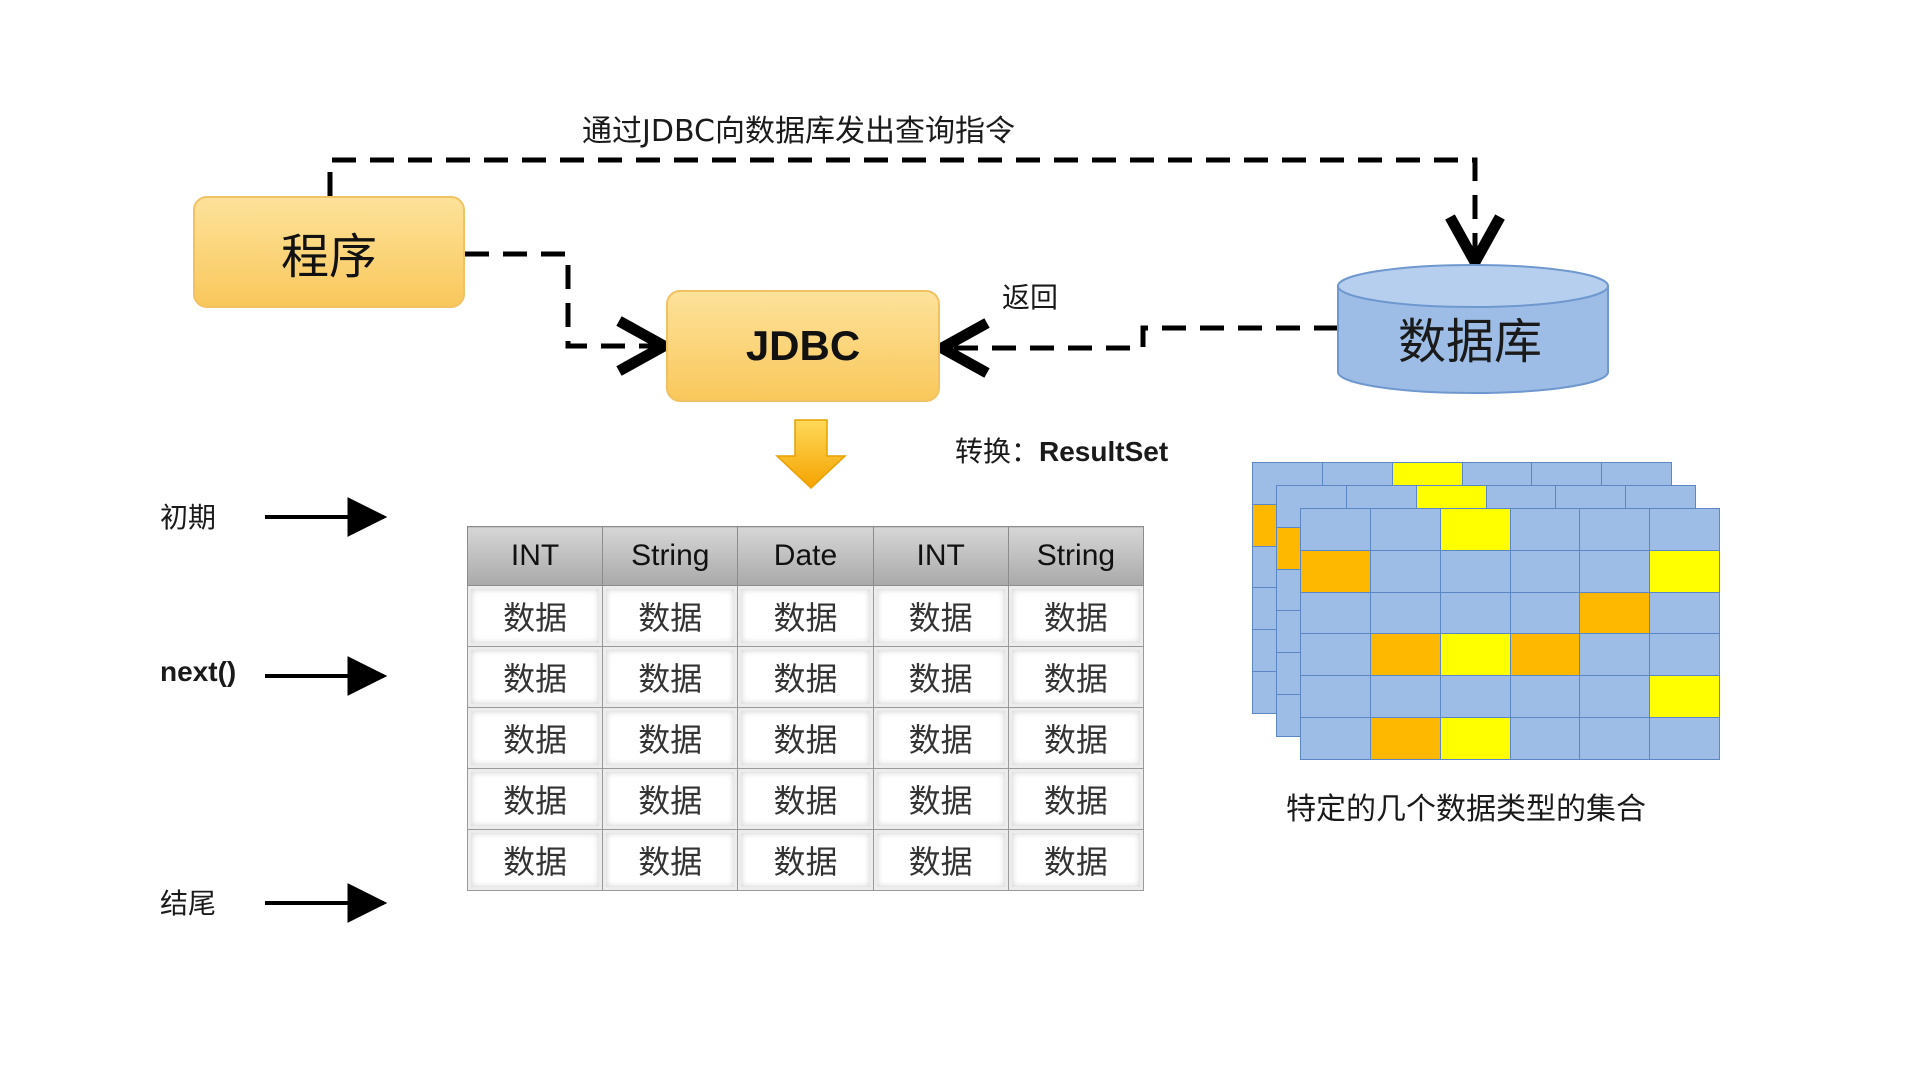  I want to click on program-box: 程序, so click(329, 252).